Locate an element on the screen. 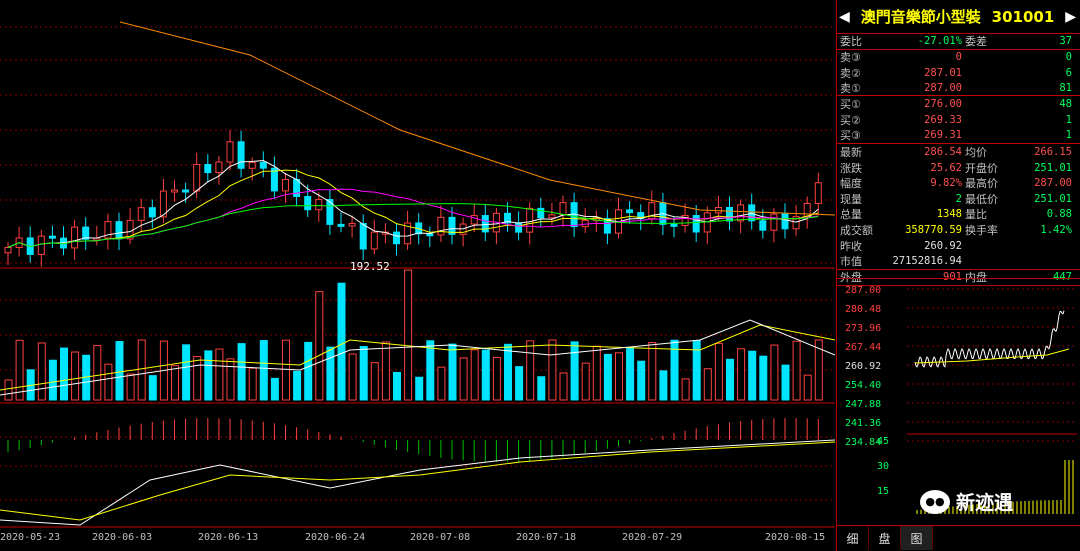  tab-orderbook: 盘 is located at coordinates (885, 538).